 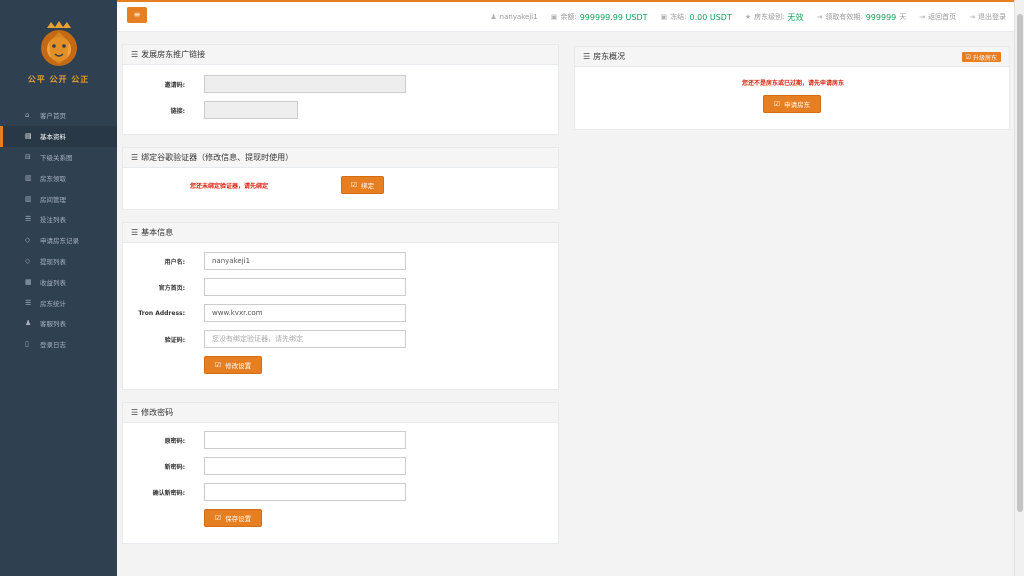 What do you see at coordinates (305, 440) in the screenshot?
I see `old-password-field` at bounding box center [305, 440].